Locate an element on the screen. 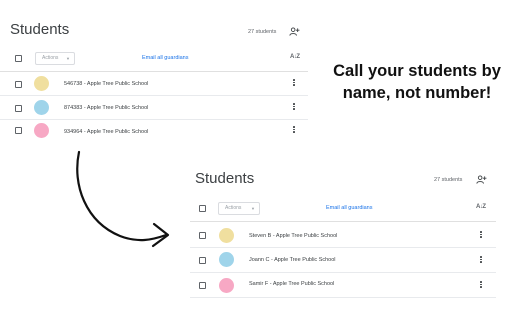 The height and width of the screenshot is (320, 512). student-name: Joann C - Apple Tree Public School is located at coordinates (292, 260).